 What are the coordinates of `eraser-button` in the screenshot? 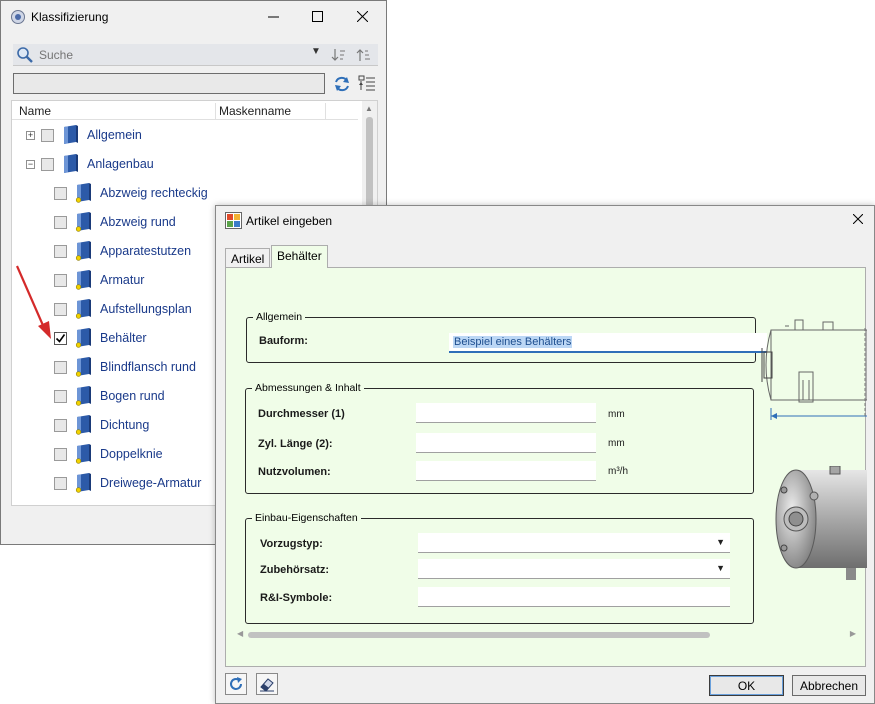 It's located at (267, 684).